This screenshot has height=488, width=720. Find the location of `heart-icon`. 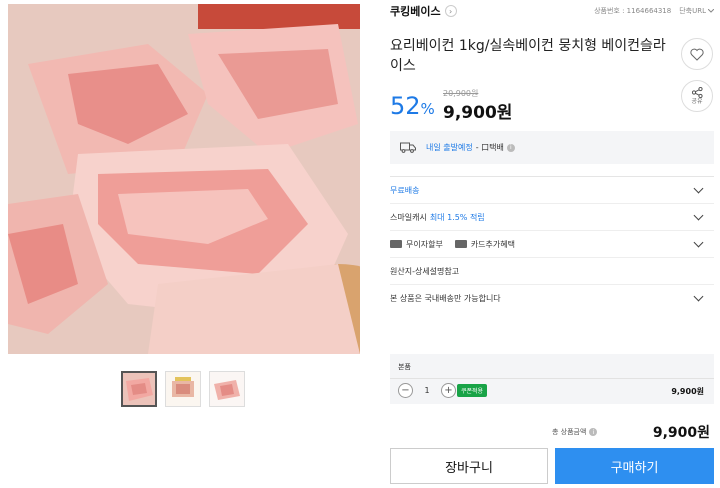

heart-icon is located at coordinates (697, 54).